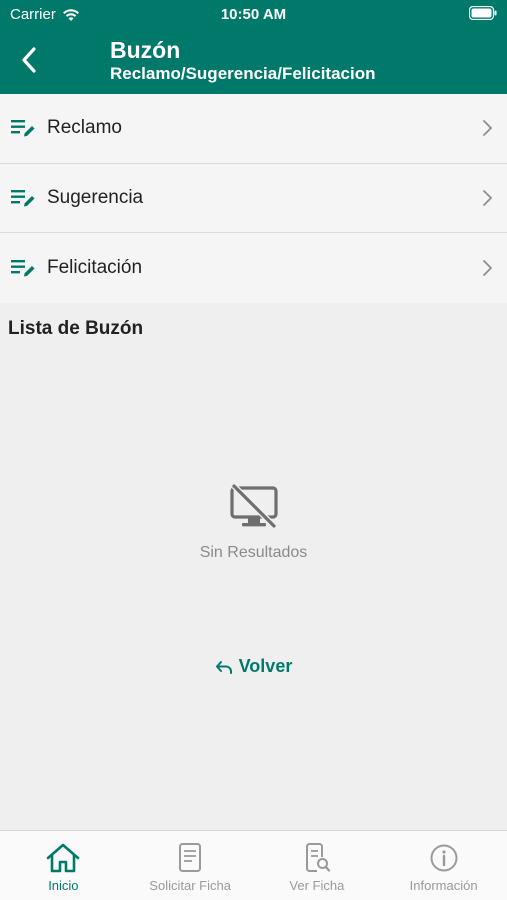 This screenshot has height=900, width=507. I want to click on tab-label: Inicio, so click(63, 885).